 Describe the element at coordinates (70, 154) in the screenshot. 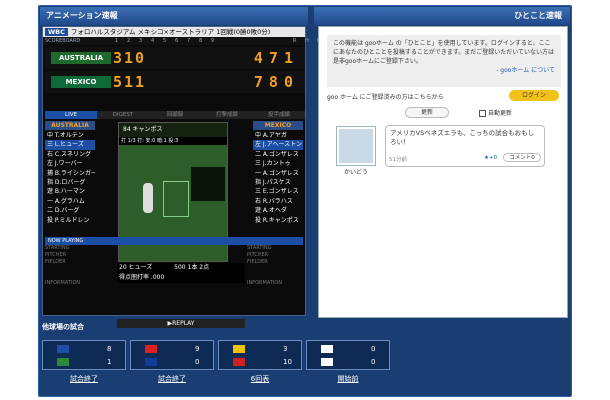

I see `roster-player: 右 C.スネリング` at that location.